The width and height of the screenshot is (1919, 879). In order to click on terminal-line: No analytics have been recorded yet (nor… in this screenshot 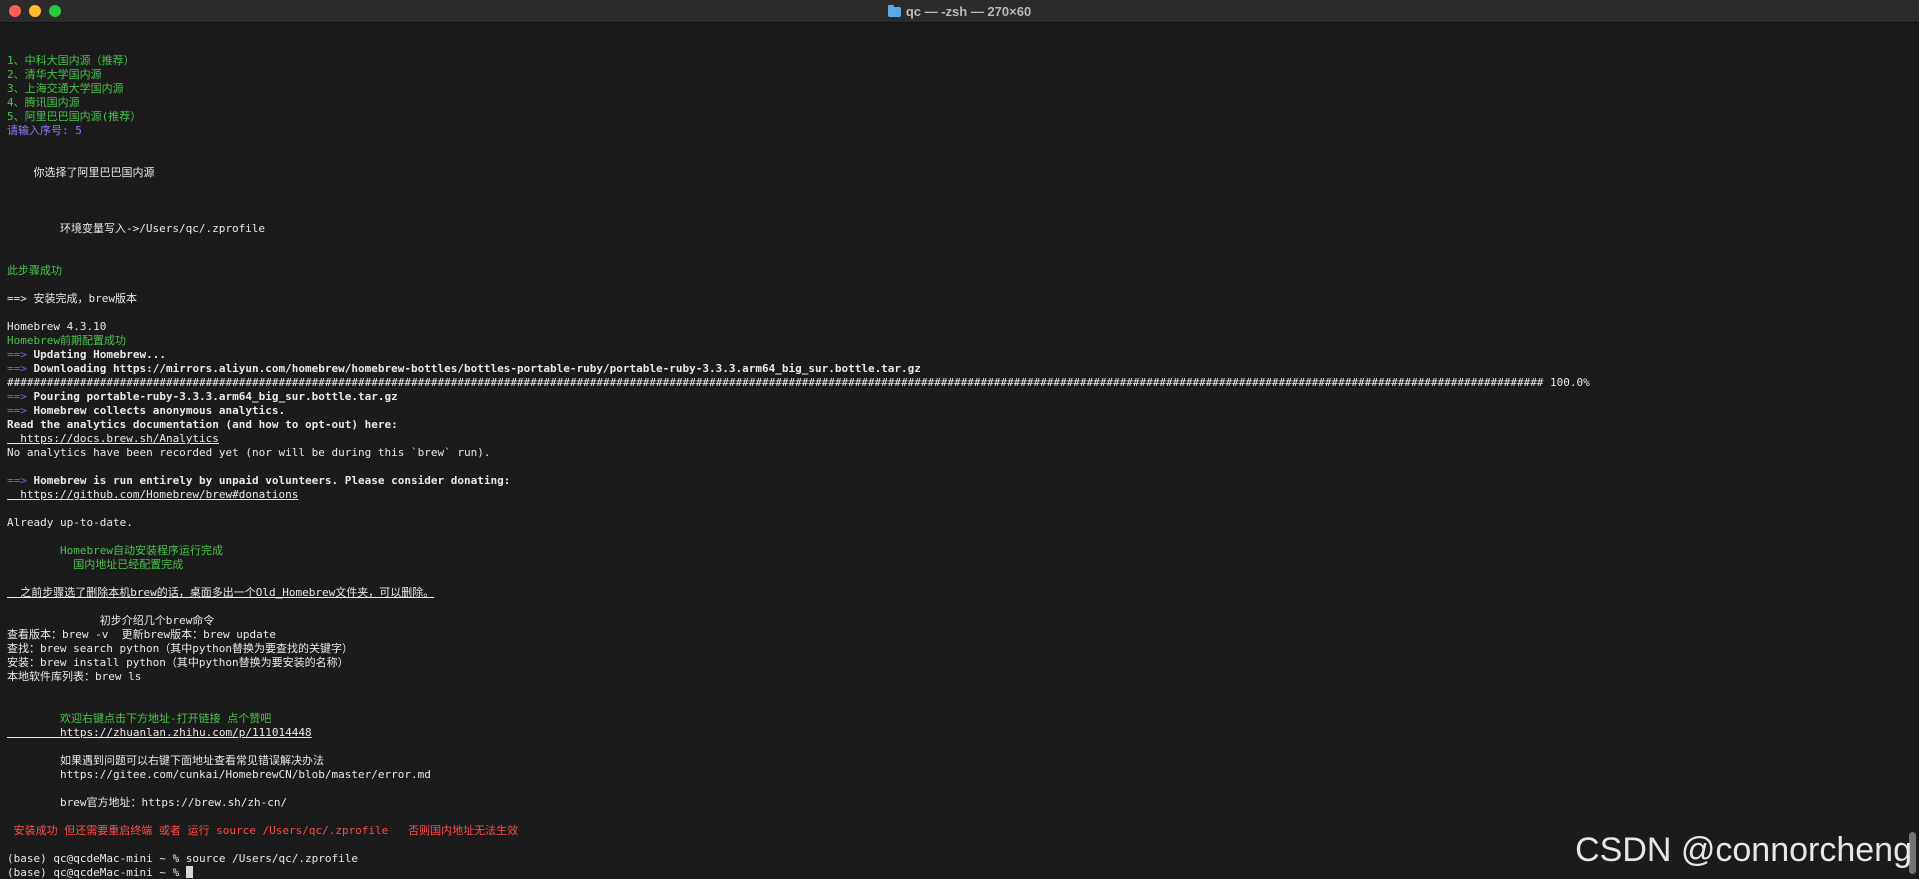, I will do `click(952, 453)`.